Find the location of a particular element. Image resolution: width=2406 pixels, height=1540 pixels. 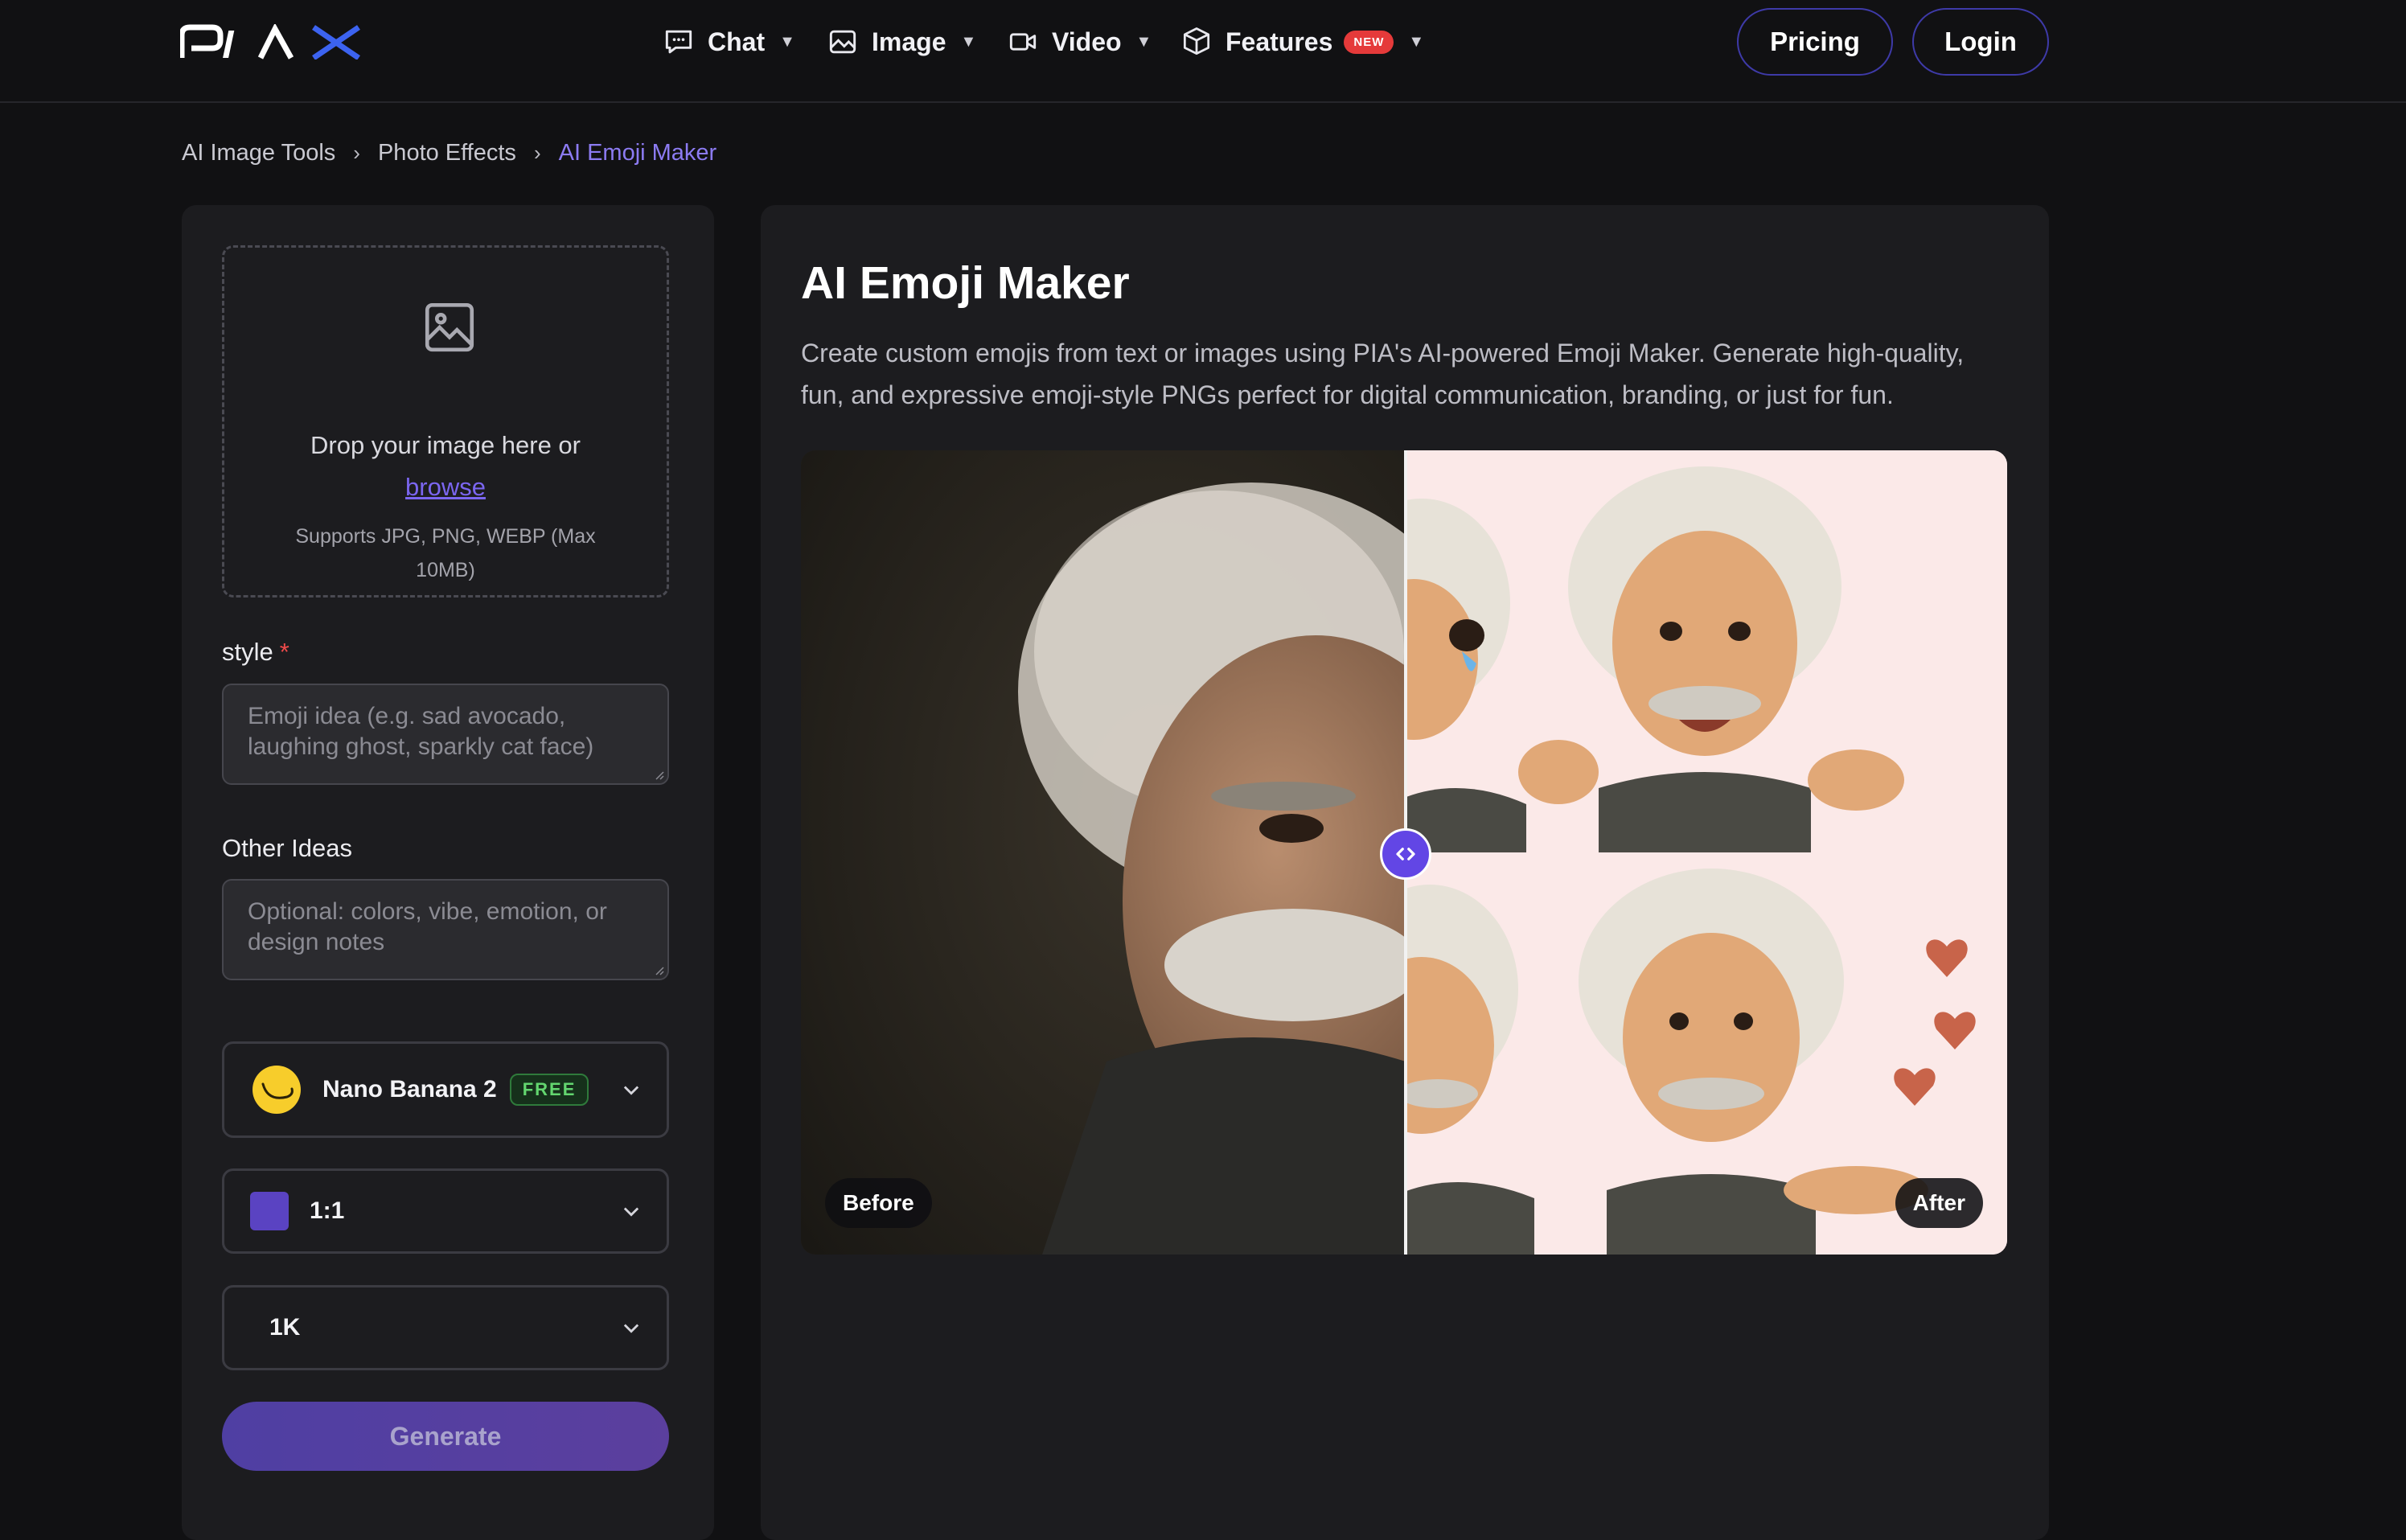

nav-features: Features NEW ▼ is located at coordinates (1301, 41).